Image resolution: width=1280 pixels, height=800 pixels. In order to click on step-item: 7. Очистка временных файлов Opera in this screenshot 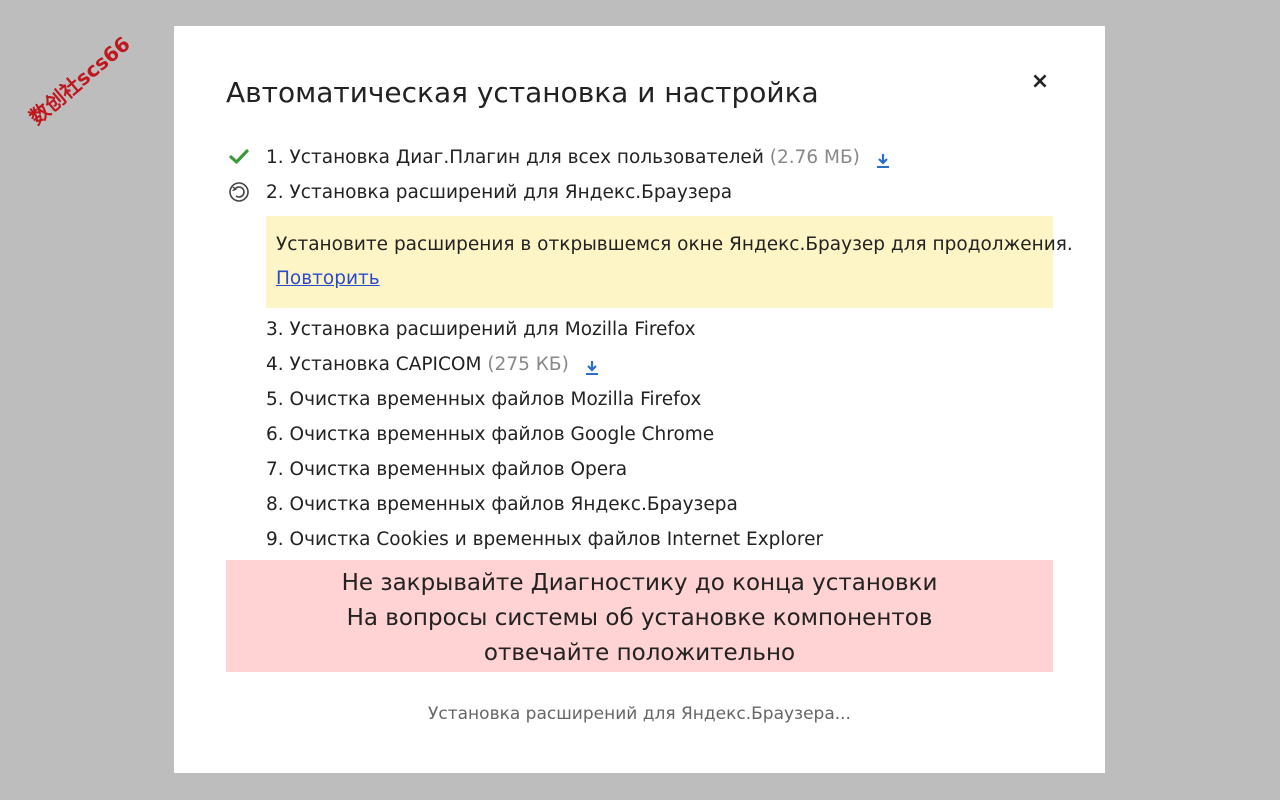, I will do `click(641, 473)`.